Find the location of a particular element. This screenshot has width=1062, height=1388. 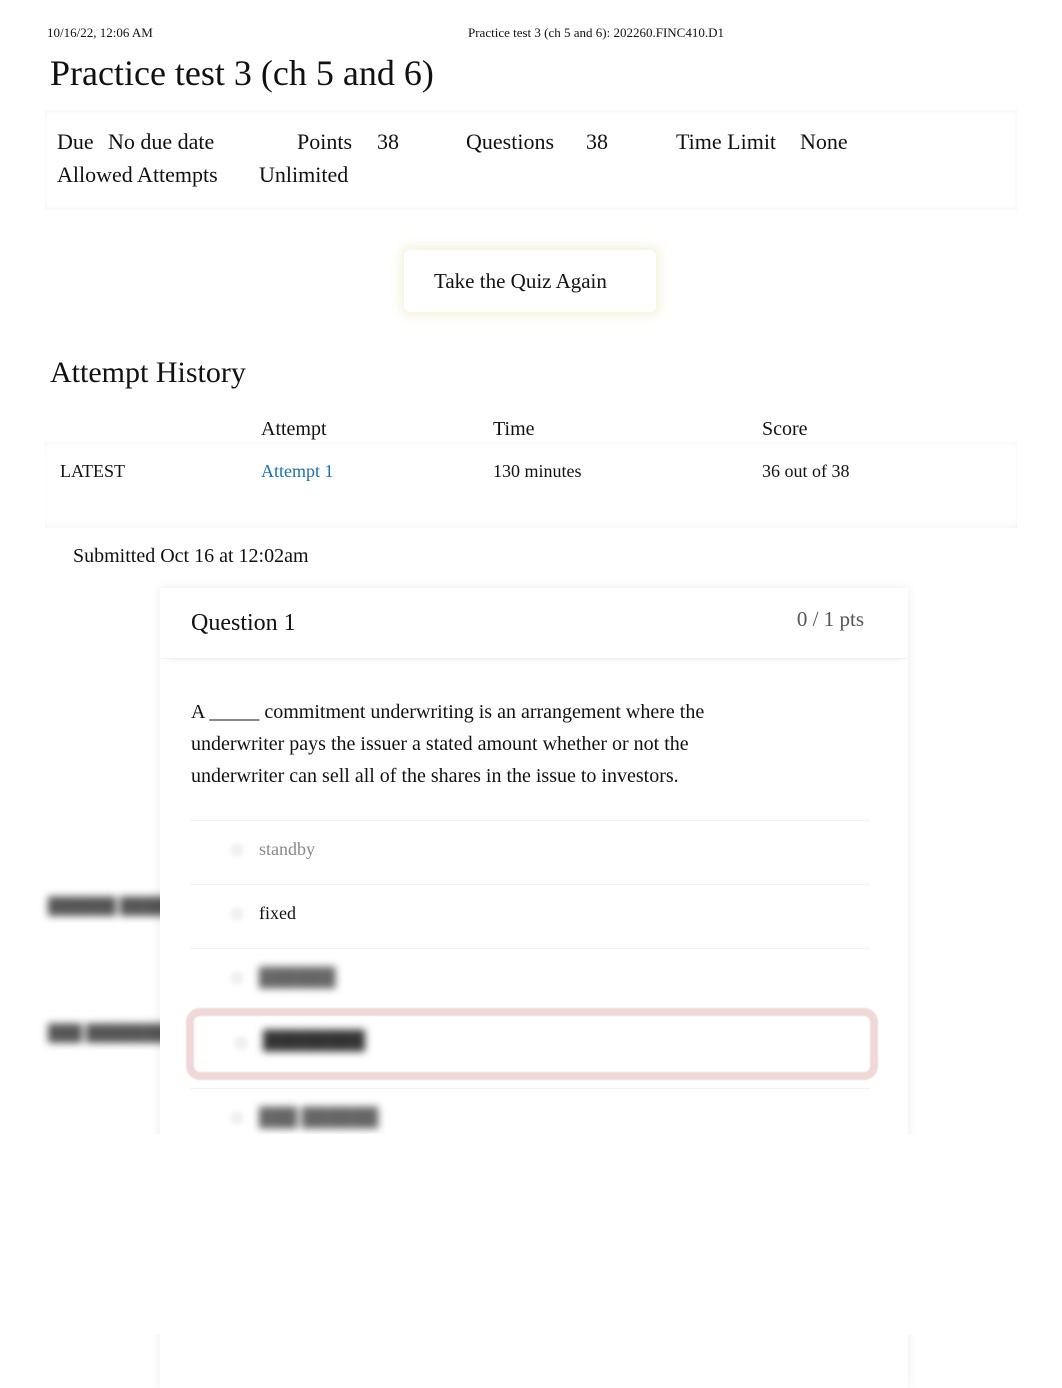

due-value: No due date is located at coordinates (161, 141).